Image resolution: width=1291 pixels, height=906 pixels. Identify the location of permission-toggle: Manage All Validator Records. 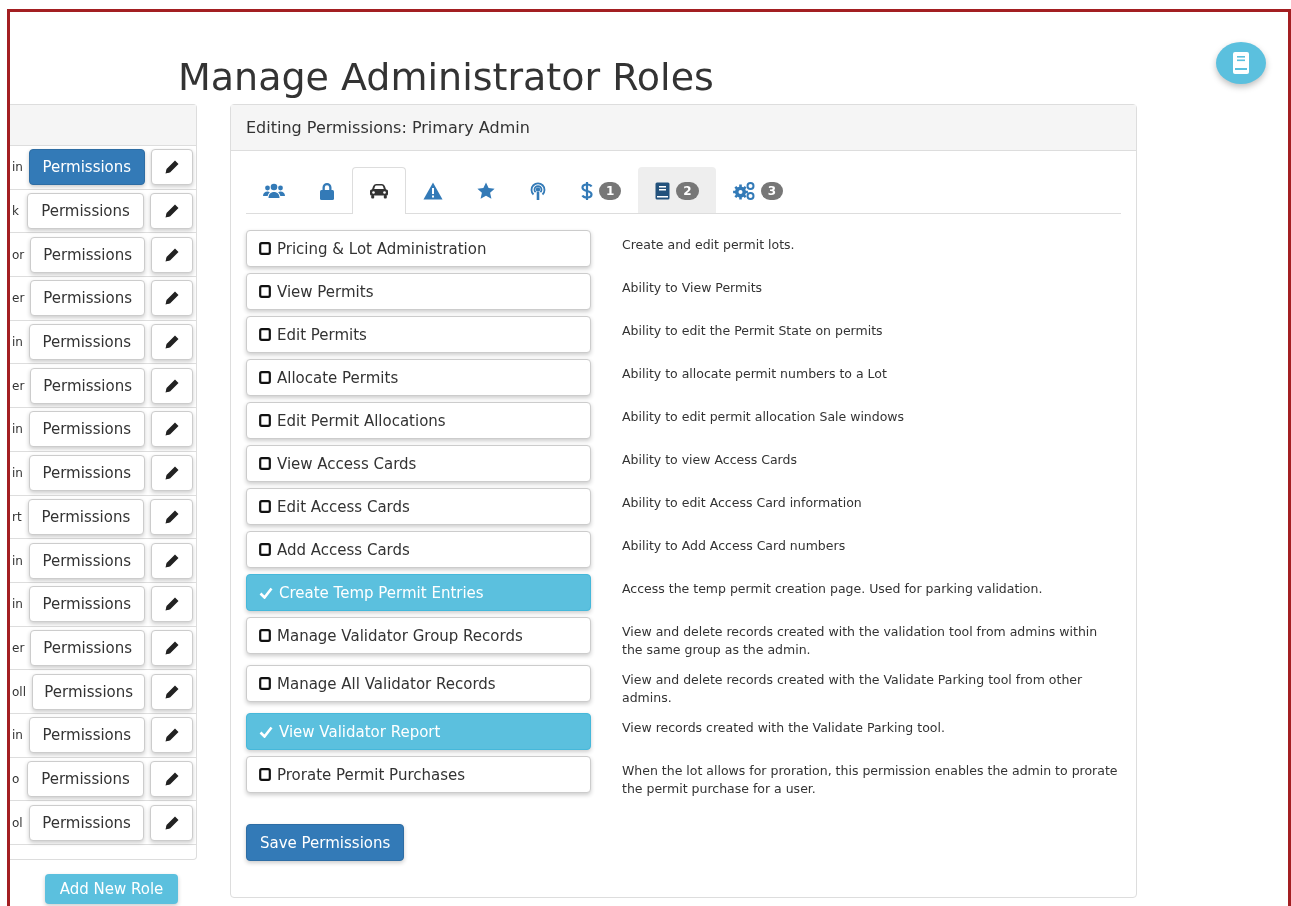
(418, 683).